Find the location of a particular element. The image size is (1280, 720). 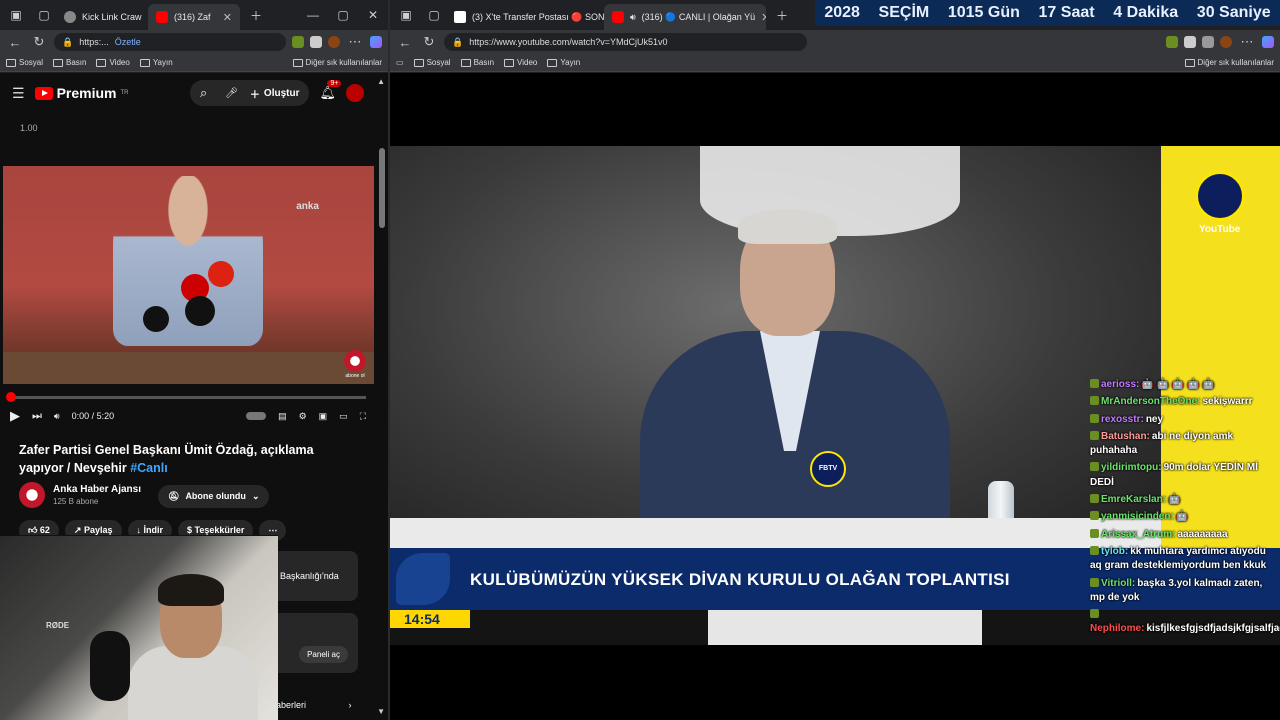

fullscreen-icon: ⛶ is located at coordinates (363, 416).